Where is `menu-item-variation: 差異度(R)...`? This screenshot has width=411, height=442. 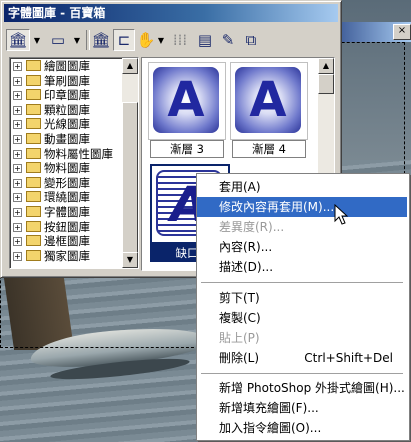
menu-item-variation: 差異度(R)... is located at coordinates (302, 227).